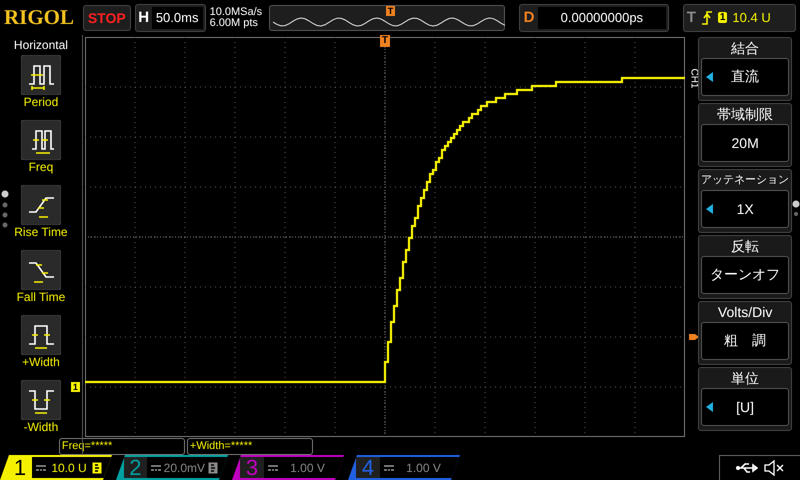 The image size is (800, 480). Describe the element at coordinates (745, 246) in the screenshot. I see `softkey-title: 反転` at that location.